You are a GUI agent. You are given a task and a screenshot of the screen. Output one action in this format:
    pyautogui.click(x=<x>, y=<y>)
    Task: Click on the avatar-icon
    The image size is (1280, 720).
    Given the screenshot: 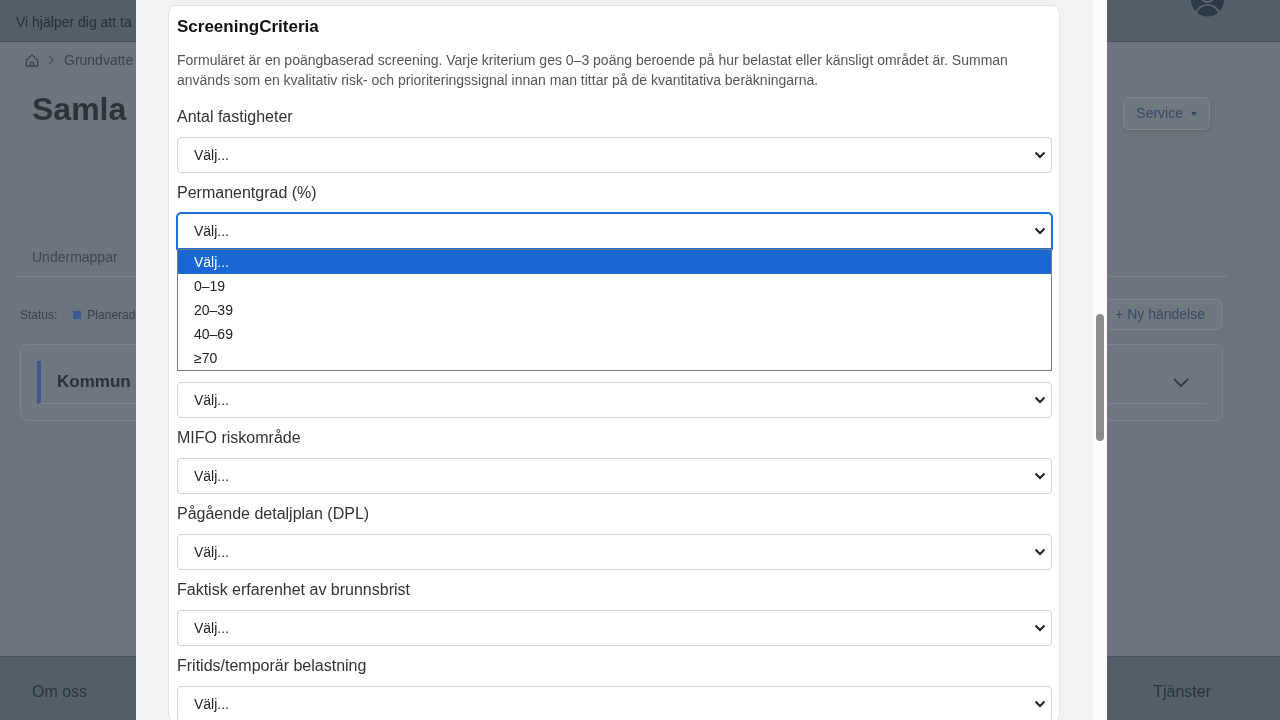 What is the action you would take?
    pyautogui.click(x=1207, y=8)
    